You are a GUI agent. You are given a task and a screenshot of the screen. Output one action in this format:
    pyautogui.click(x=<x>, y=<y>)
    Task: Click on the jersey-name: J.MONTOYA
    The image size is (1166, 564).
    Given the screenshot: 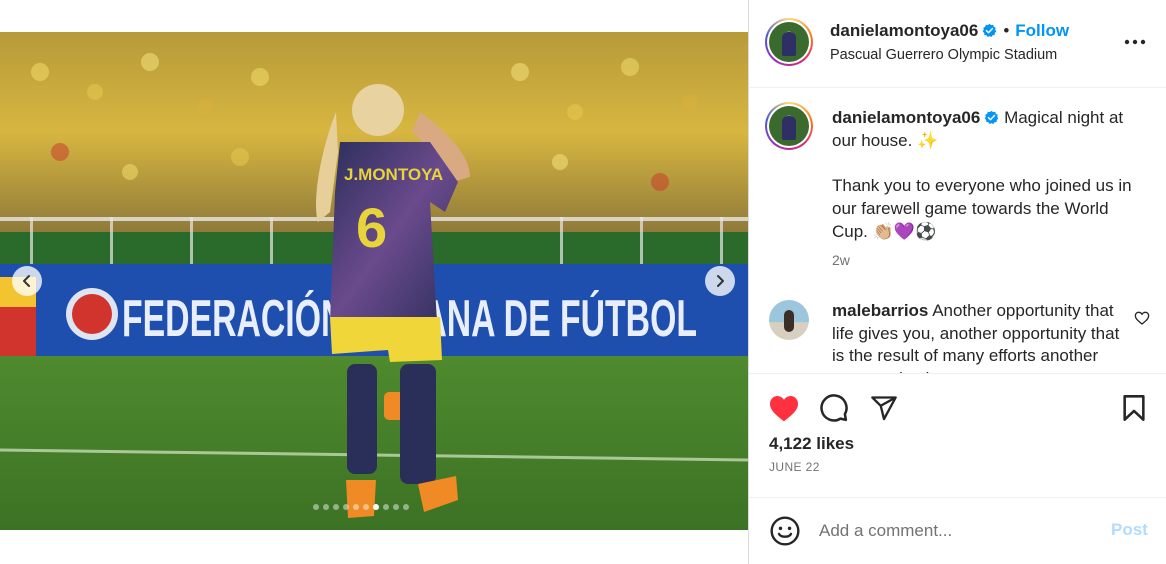 What is the action you would take?
    pyautogui.click(x=393, y=174)
    